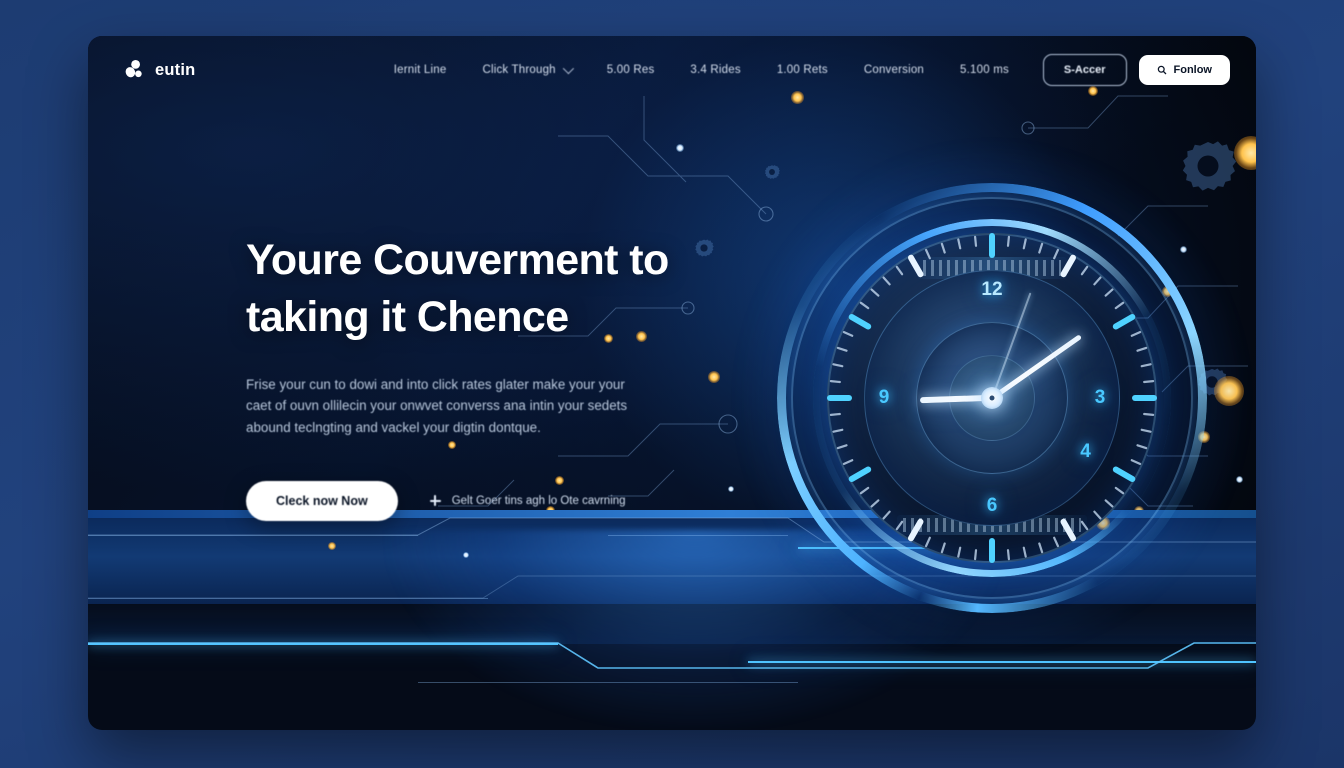  I want to click on nav-link-6: 5.100 ms, so click(984, 70).